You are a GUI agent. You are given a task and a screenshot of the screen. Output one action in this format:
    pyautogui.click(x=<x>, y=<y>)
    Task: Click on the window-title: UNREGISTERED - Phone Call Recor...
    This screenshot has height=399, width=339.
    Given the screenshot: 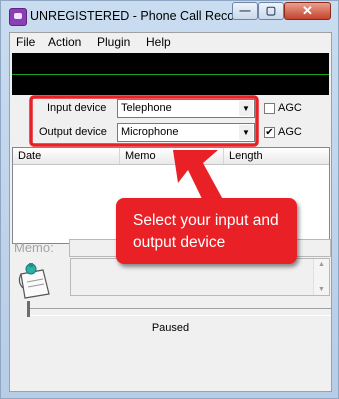 What is the action you would take?
    pyautogui.click(x=139, y=16)
    